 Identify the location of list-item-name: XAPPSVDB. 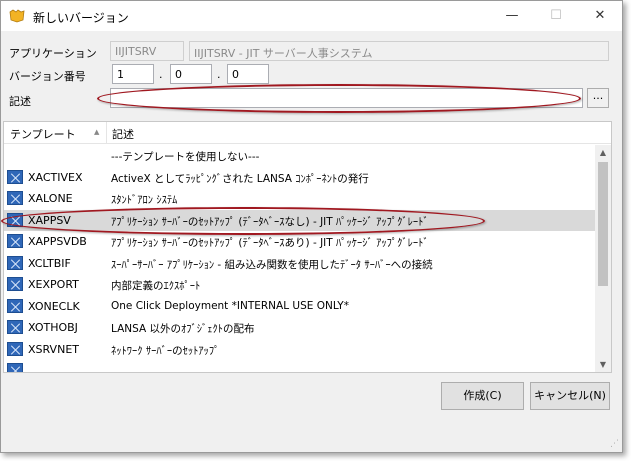
(57, 241).